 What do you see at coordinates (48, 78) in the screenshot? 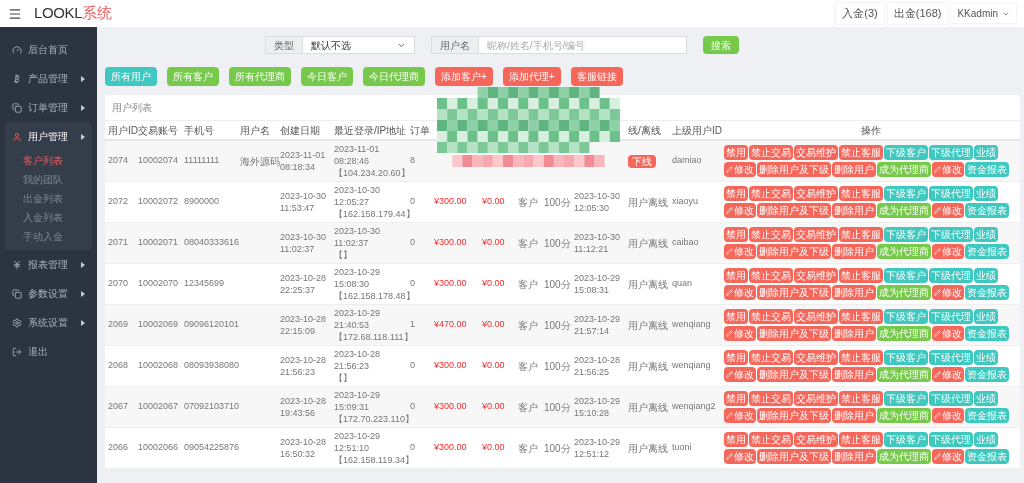
I see `sidebar-item: 产品管理` at bounding box center [48, 78].